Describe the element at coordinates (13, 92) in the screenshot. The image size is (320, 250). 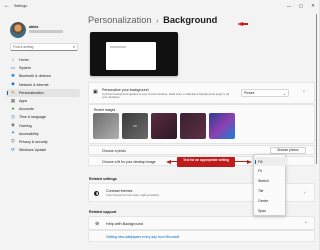
I see `brush-icon: ✎` at that location.